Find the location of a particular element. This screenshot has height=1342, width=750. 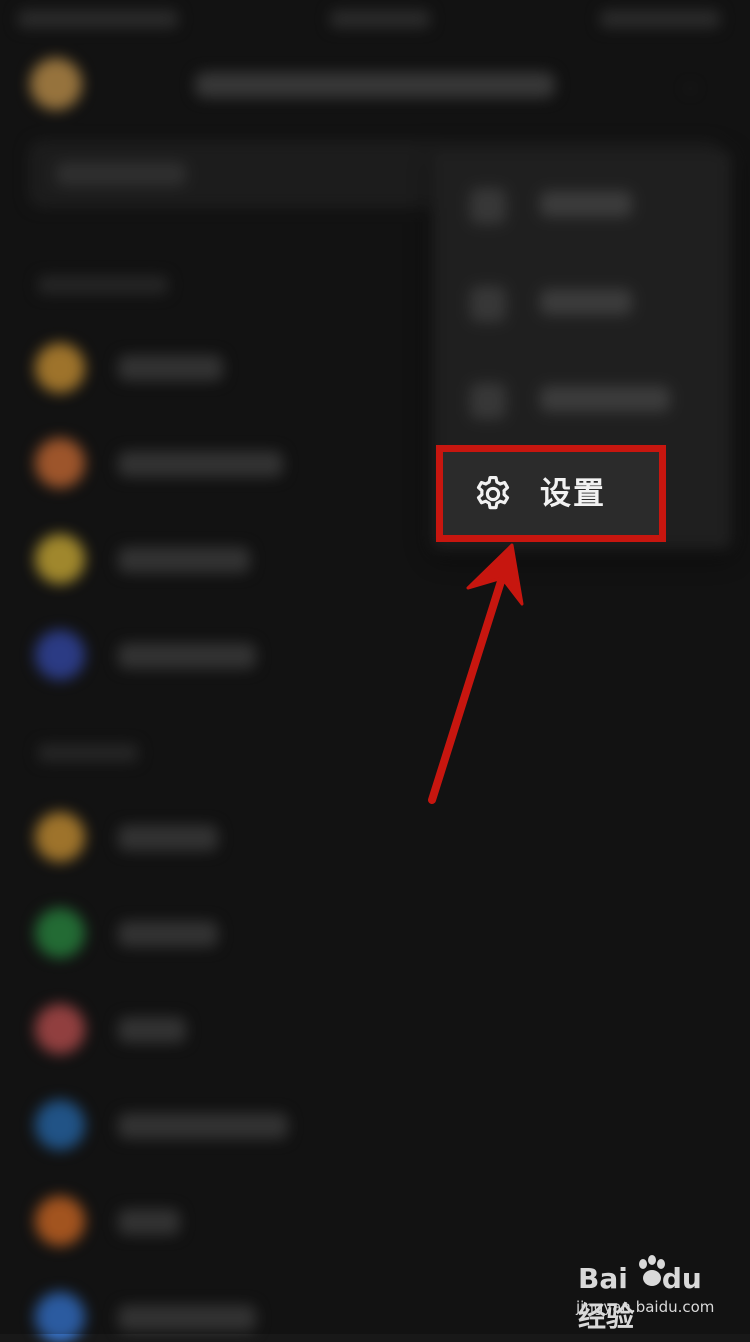

settings-menu-item: 设置 is located at coordinates (551, 493).